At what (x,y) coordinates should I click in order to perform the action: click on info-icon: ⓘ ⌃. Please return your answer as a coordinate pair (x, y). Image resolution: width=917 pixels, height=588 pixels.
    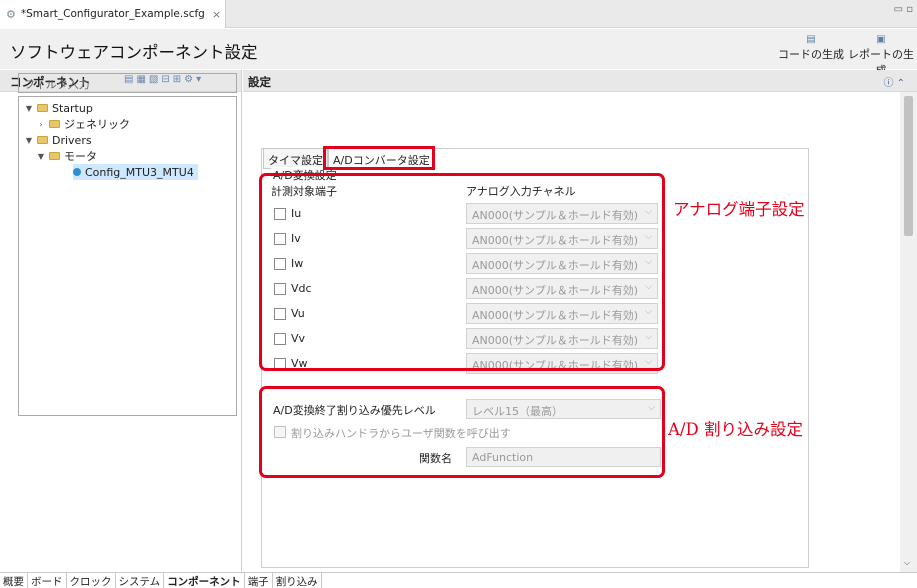
    Looking at the image, I should click on (894, 81).